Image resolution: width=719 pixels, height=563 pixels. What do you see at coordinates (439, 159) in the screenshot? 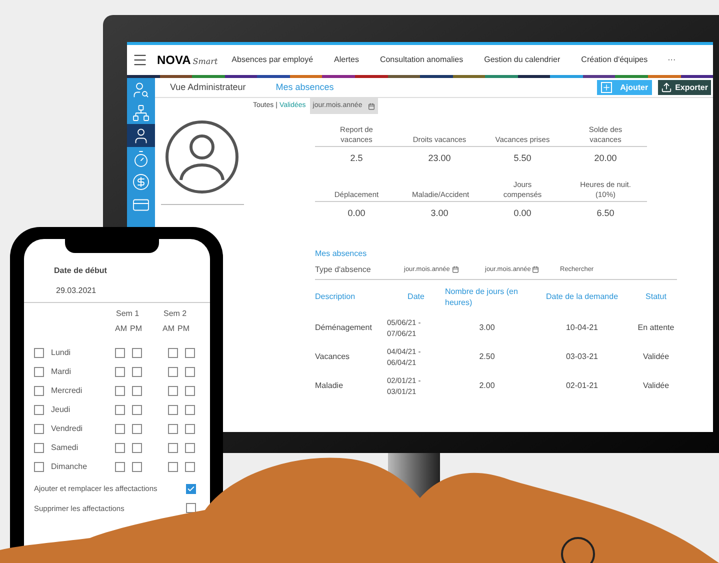
I see `stat-value: 23.00` at bounding box center [439, 159].